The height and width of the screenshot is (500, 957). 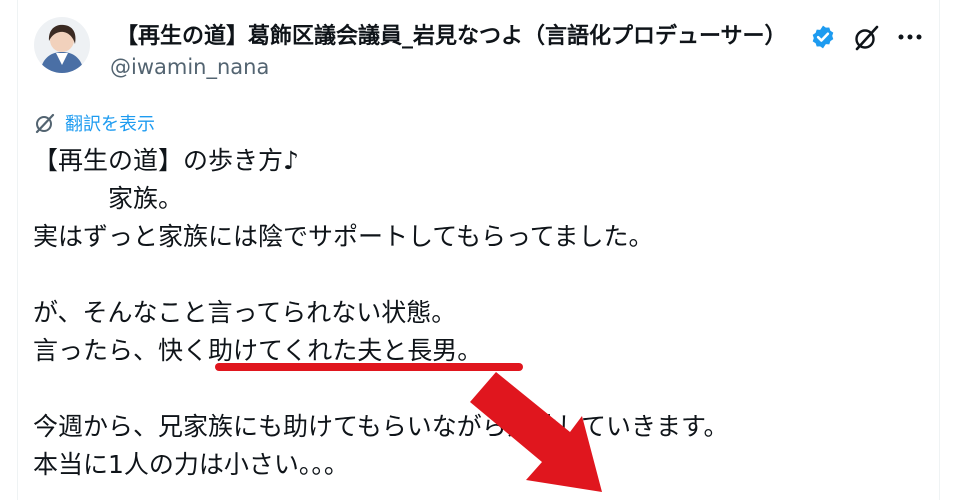 What do you see at coordinates (166, 160) in the screenshot?
I see `post-line: 【再生の道】の歩き方♪` at bounding box center [166, 160].